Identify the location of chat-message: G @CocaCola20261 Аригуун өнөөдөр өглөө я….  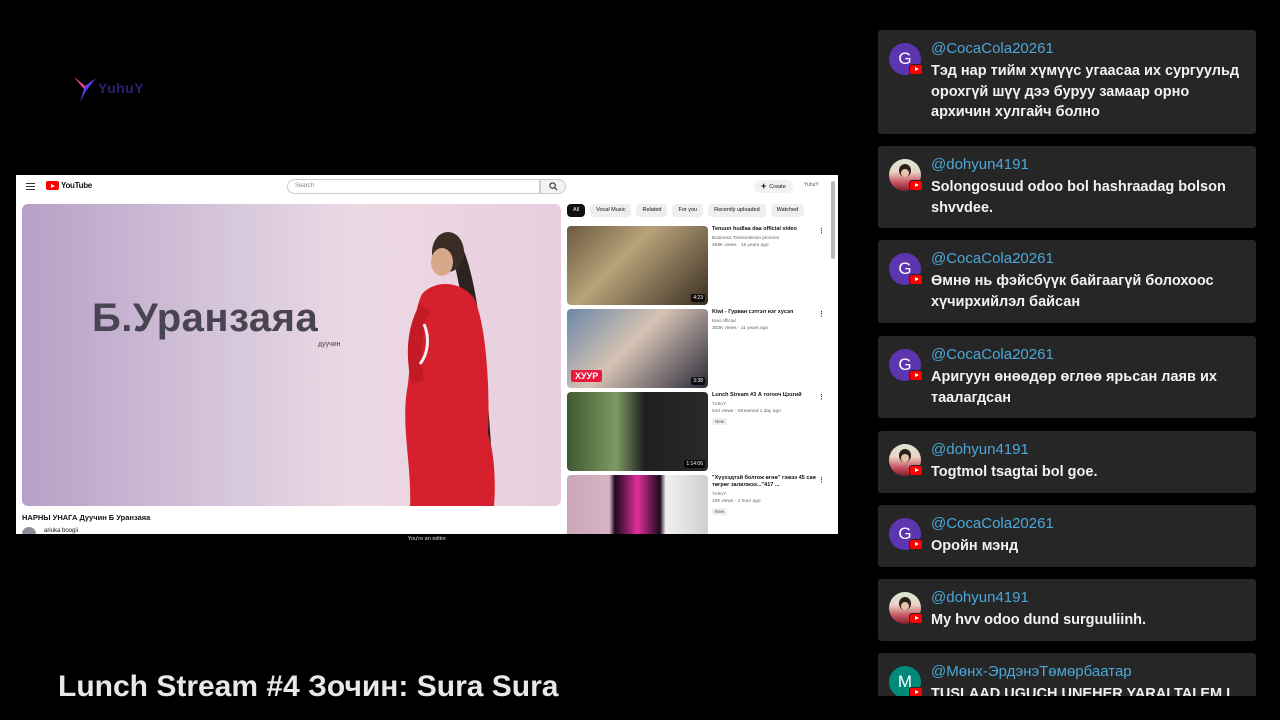
(1067, 377).